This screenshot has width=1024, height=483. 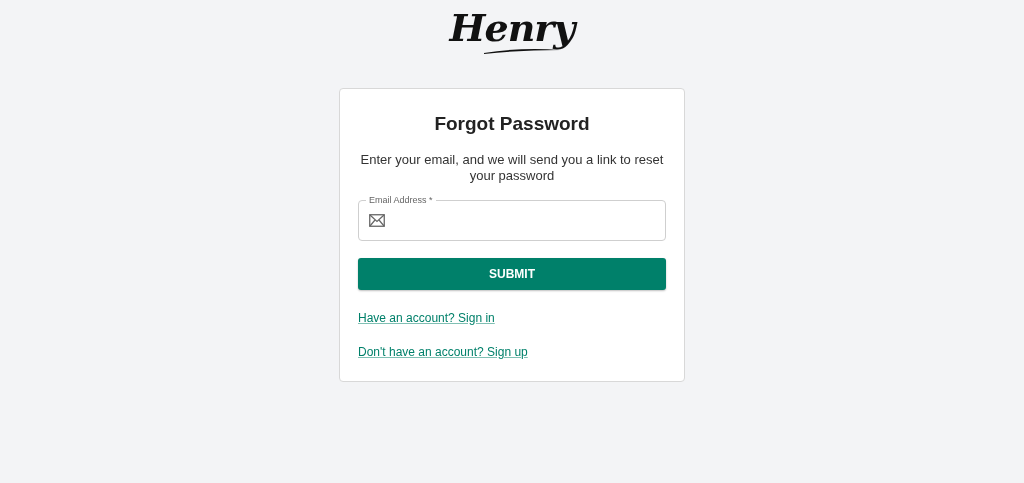 I want to click on field-label: Email Address *, so click(x=401, y=199).